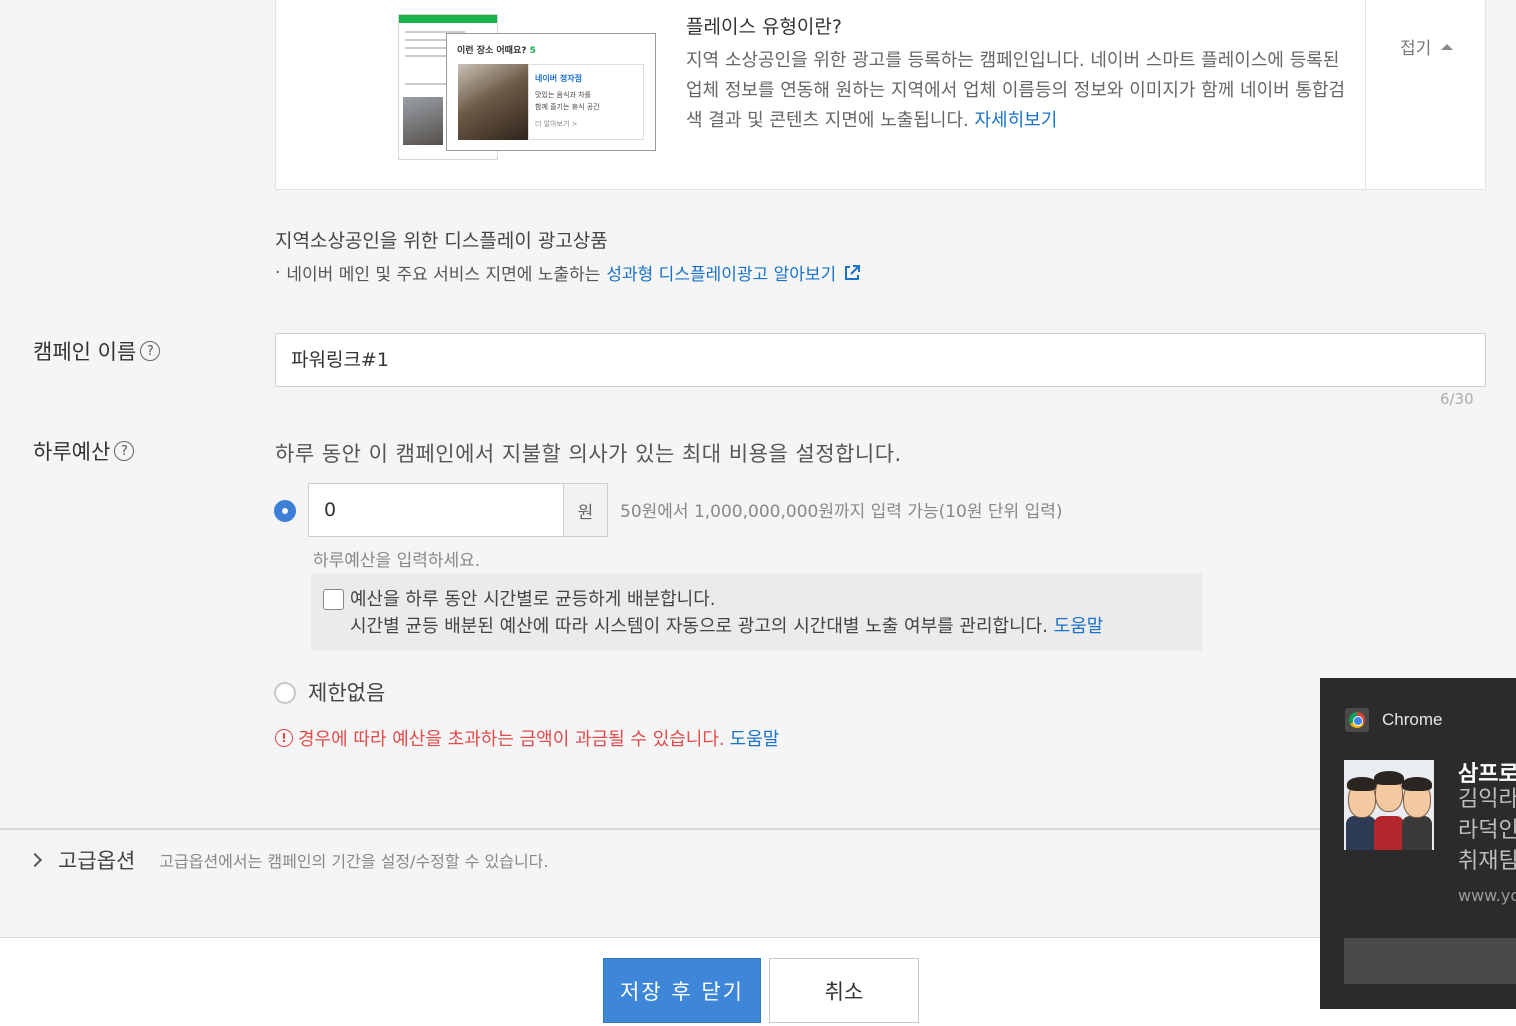 Image resolution: width=1516 pixels, height=1026 pixels. I want to click on warning-icon: !, so click(284, 738).